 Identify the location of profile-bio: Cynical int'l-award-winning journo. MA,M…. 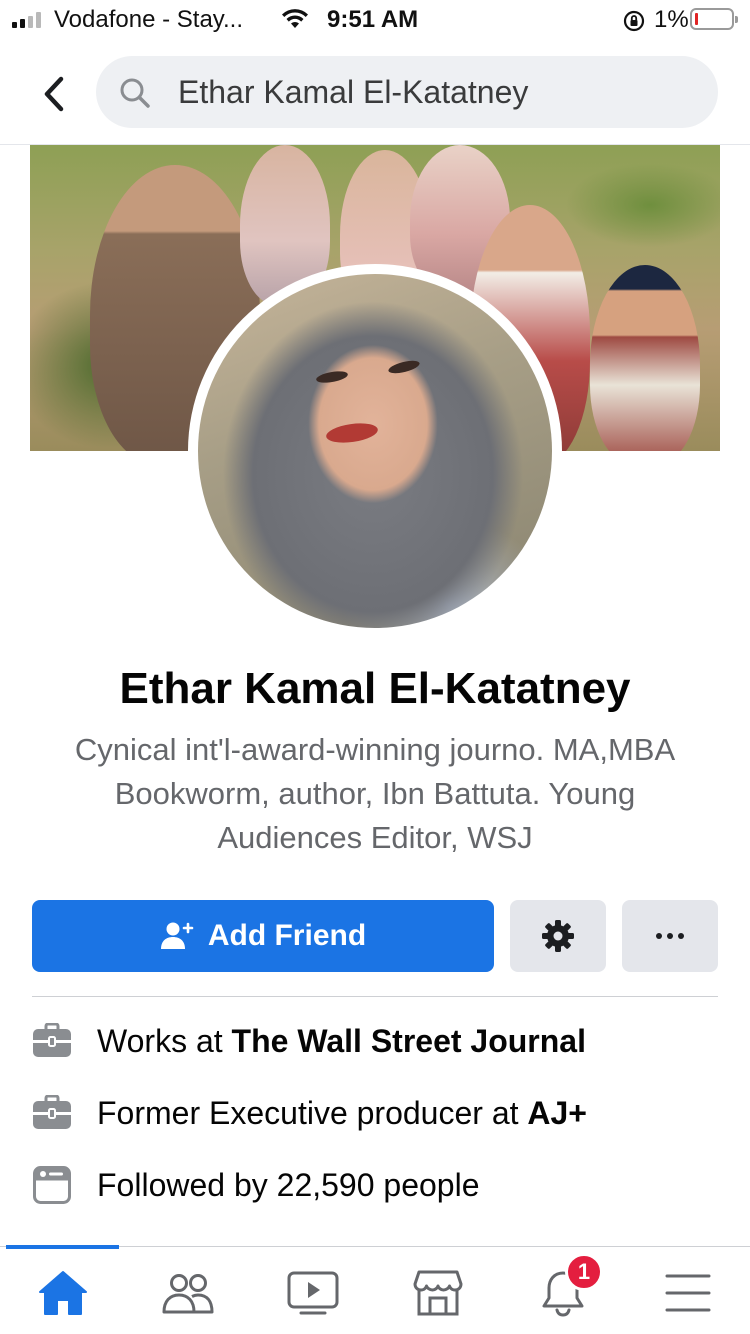
(375, 794).